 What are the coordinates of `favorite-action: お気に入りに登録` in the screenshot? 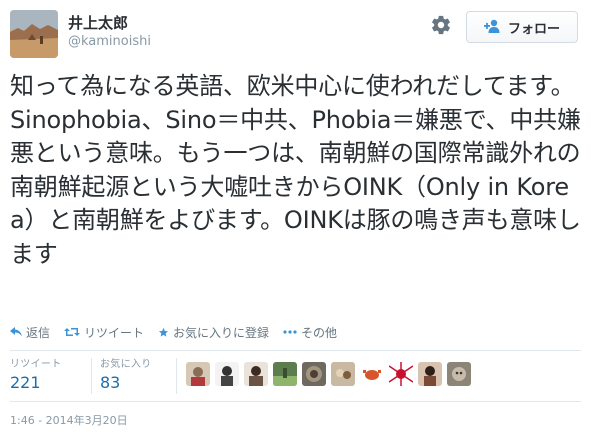 It's located at (213, 332).